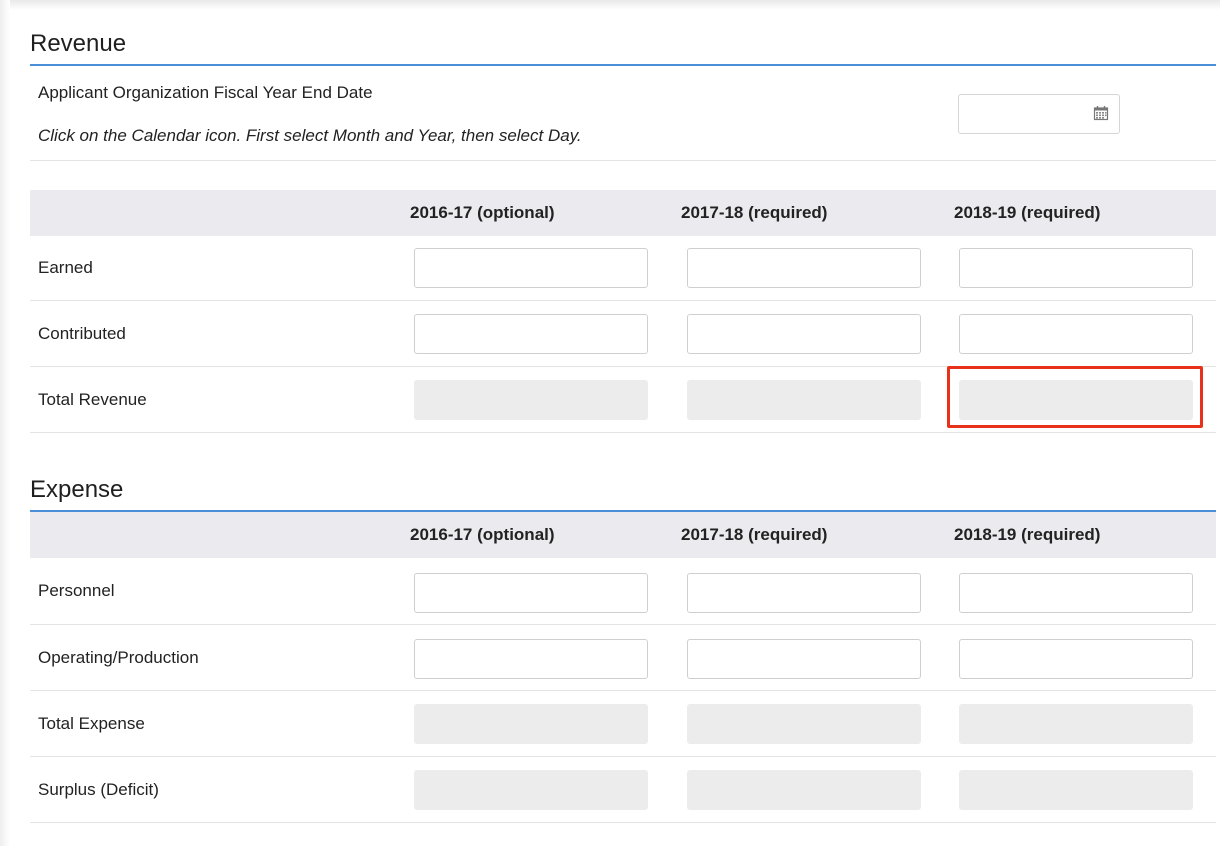 The height and width of the screenshot is (846, 1220). What do you see at coordinates (804, 724) in the screenshot?
I see `total-expense-2017-18-field` at bounding box center [804, 724].